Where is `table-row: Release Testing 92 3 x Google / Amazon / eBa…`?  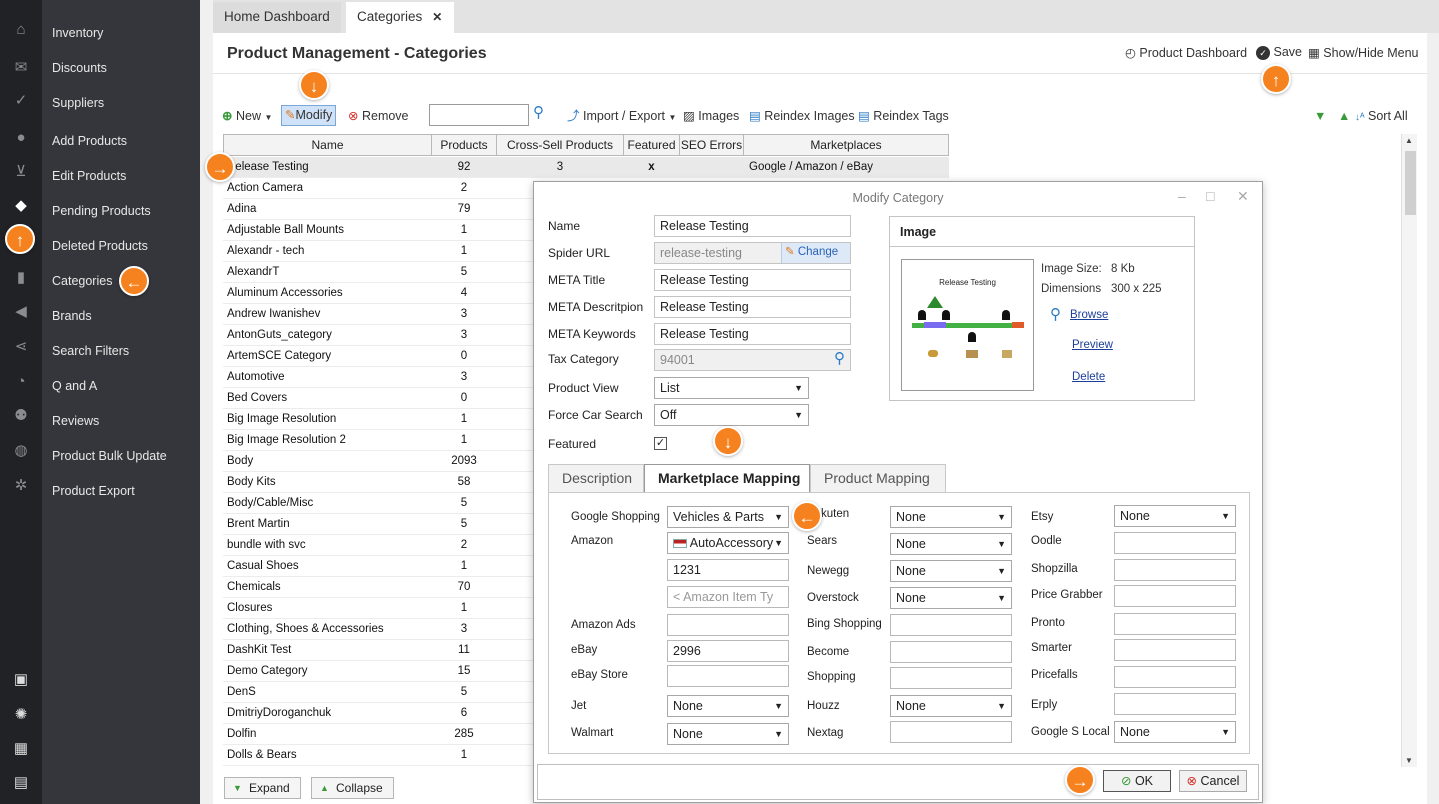 table-row: Release Testing 92 3 x Google / Amazon / eBa… is located at coordinates (586, 167).